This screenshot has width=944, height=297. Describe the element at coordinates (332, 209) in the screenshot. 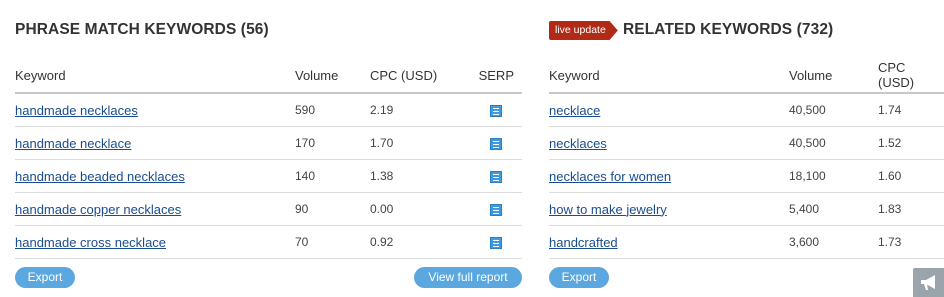

I see `volume-cell: 90` at that location.